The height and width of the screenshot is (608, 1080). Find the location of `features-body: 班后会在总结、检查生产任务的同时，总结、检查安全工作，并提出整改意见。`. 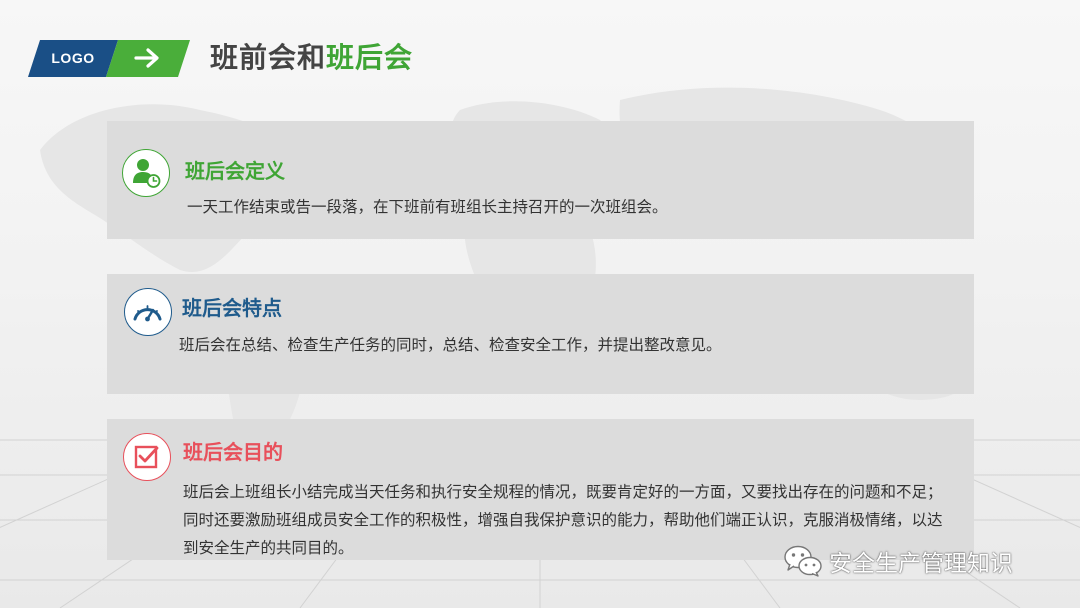

features-body: 班后会在总结、检查生产任务的同时，总结、检查安全工作，并提出整改意见。 is located at coordinates (450, 345).